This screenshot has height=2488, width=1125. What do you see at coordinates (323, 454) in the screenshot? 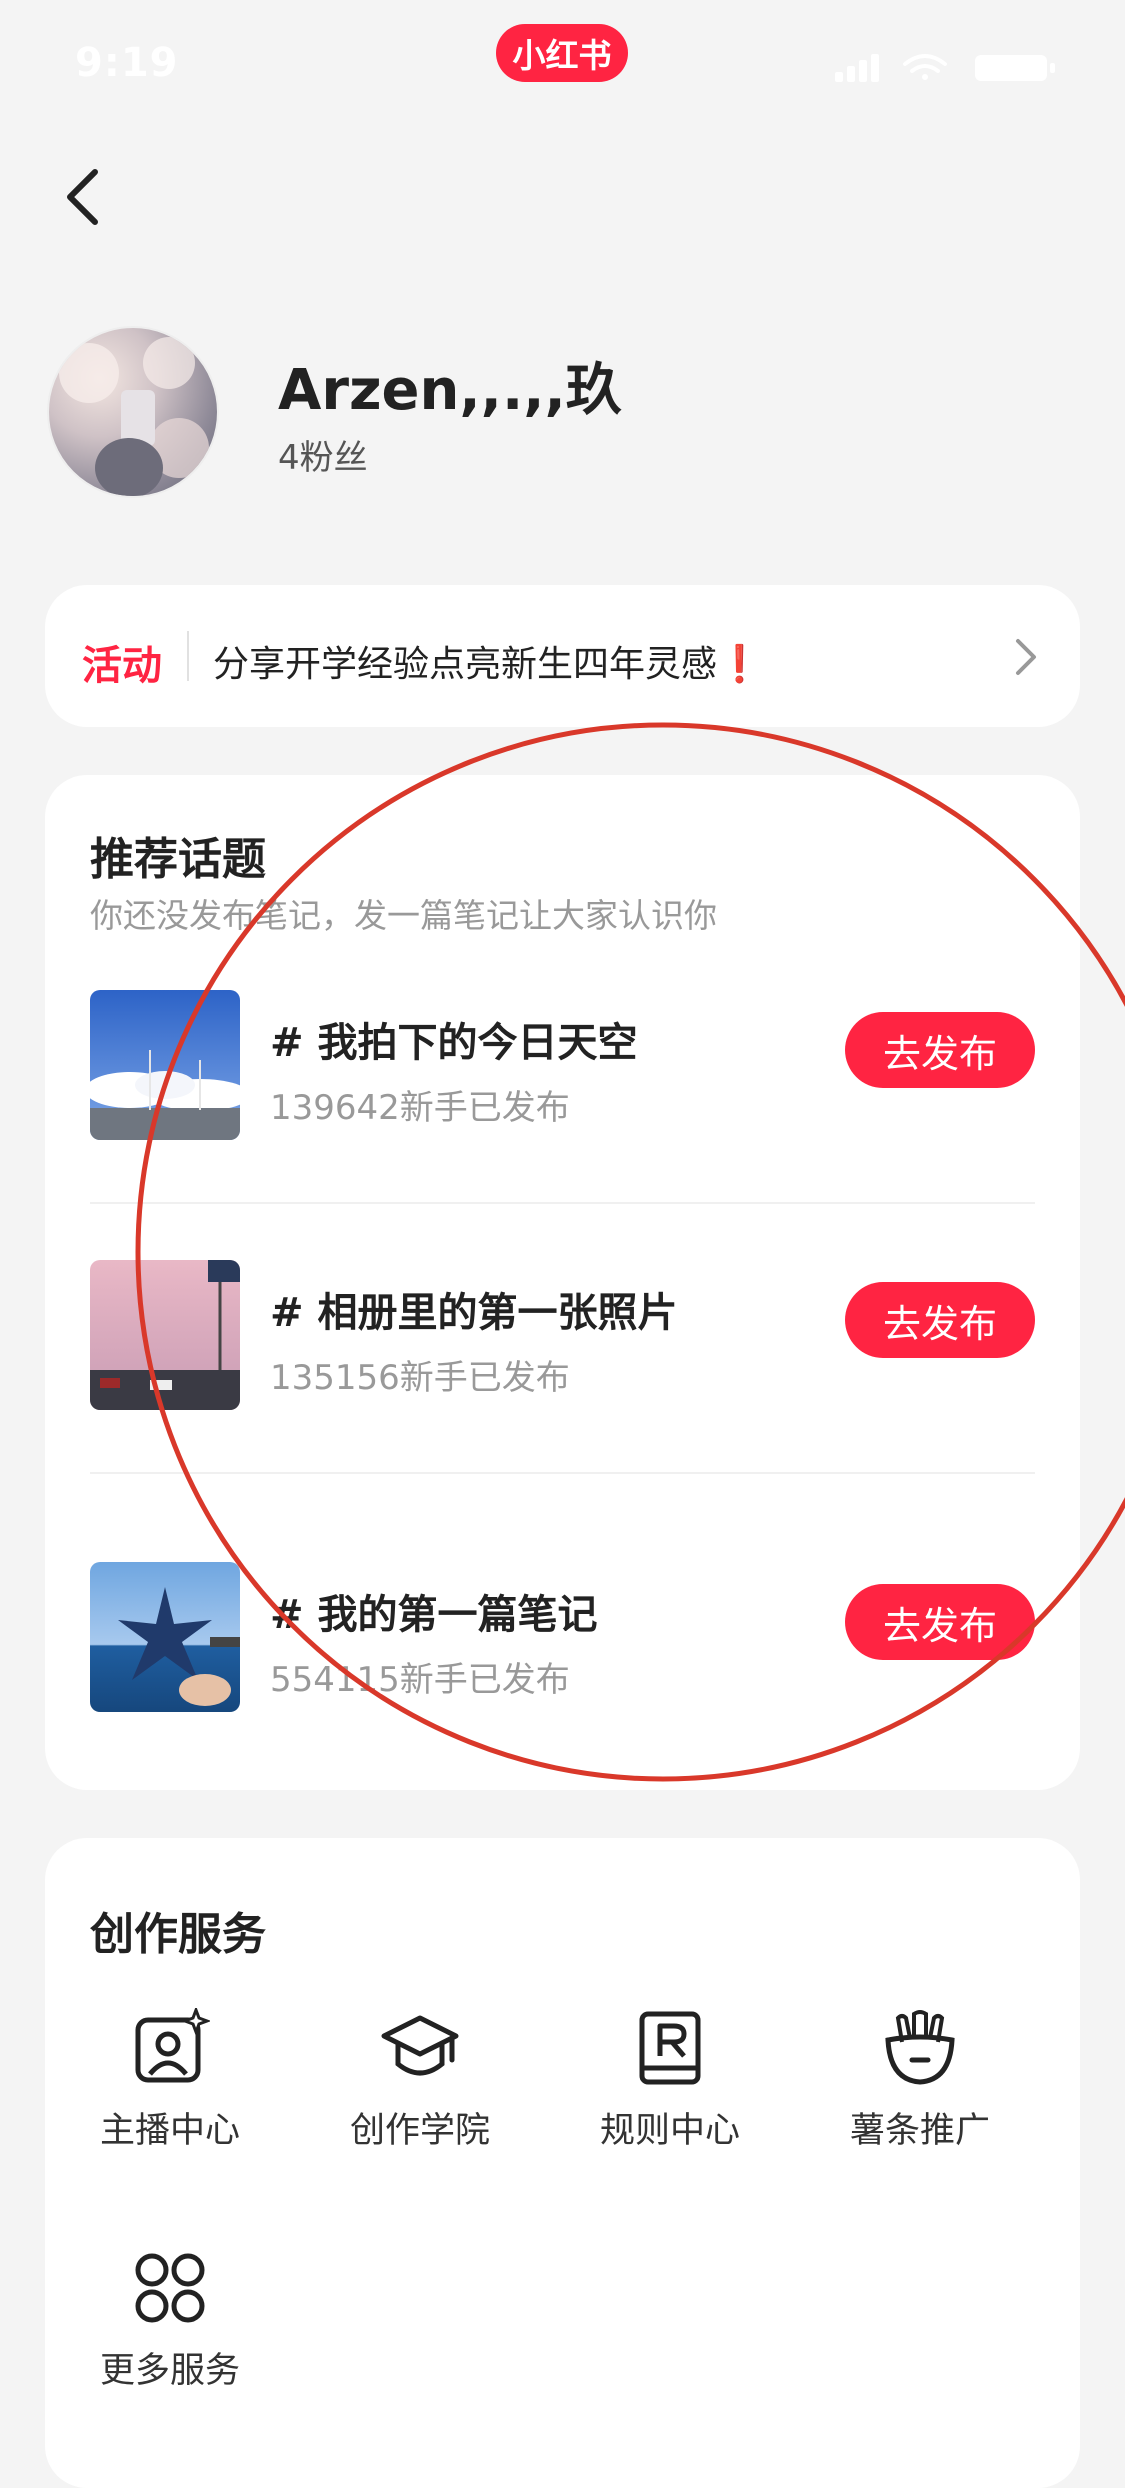
I see `fans-count: 4粉丝` at bounding box center [323, 454].